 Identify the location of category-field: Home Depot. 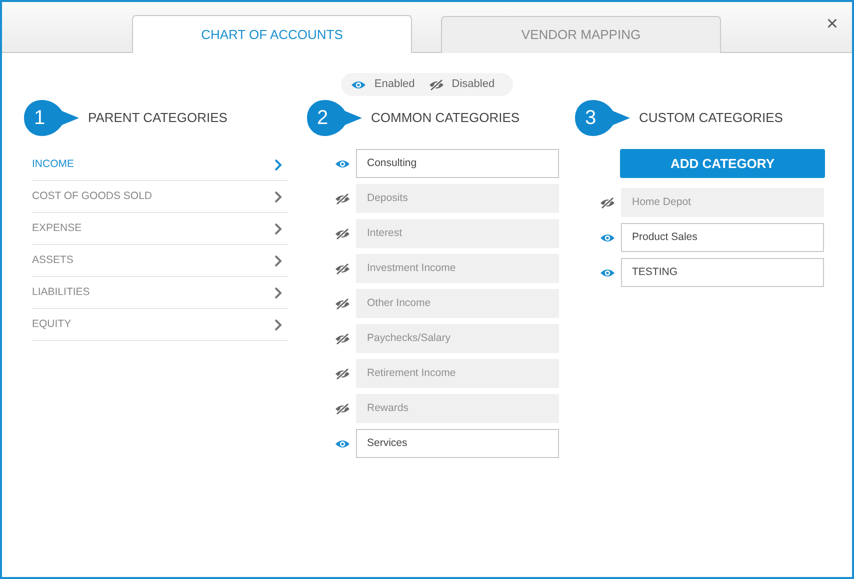
(722, 202).